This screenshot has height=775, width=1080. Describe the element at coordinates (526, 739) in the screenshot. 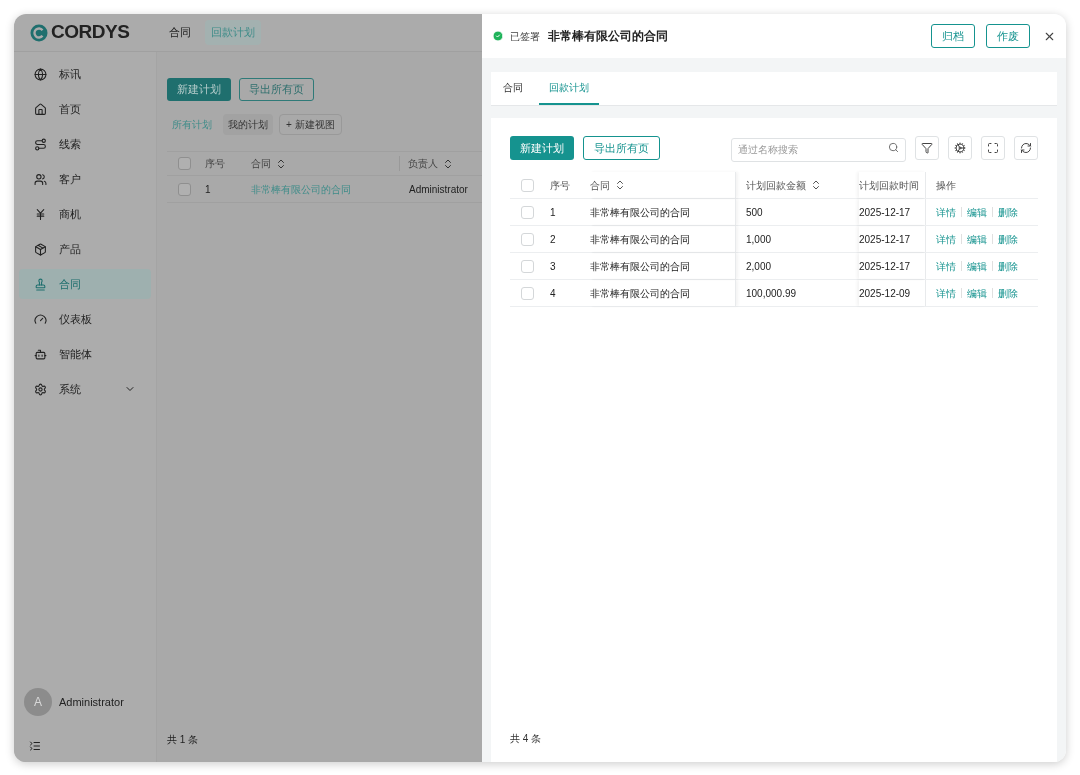

I see `total-count: 共 4 条` at that location.